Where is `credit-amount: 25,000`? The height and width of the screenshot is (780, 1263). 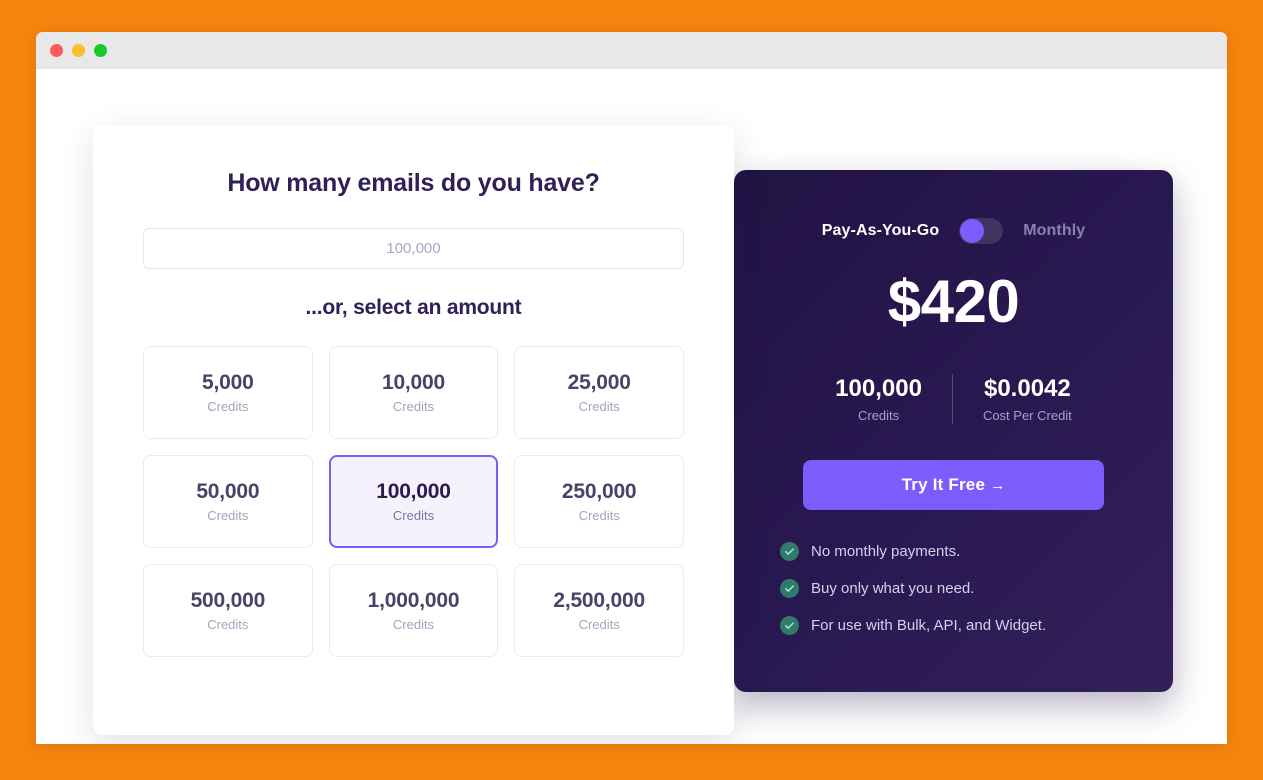 credit-amount: 25,000 is located at coordinates (599, 382).